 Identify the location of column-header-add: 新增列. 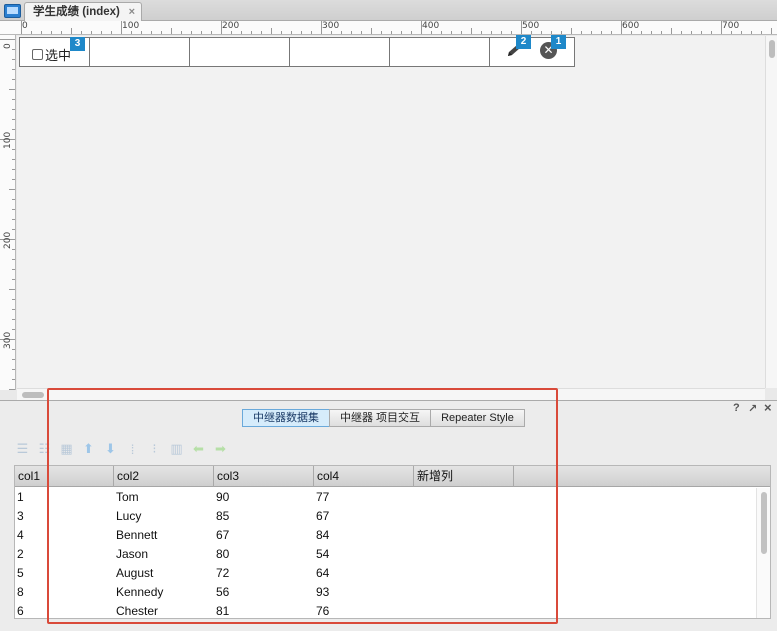
(464, 476).